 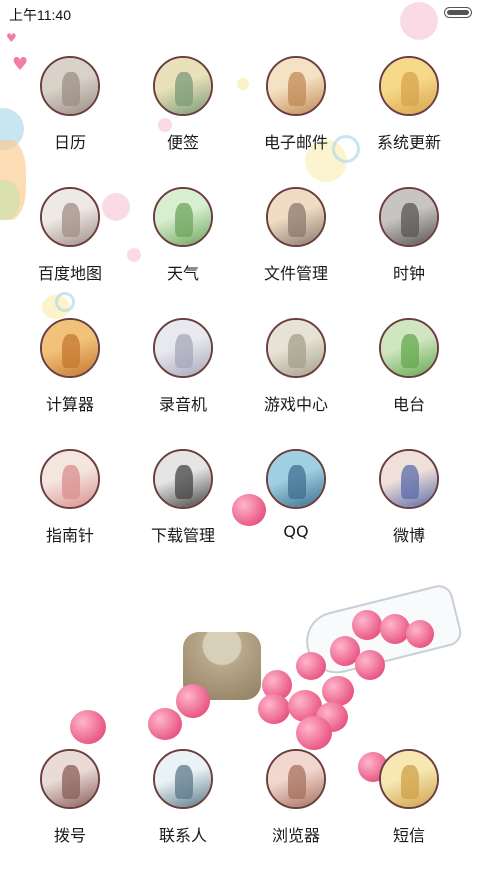 I want to click on app-label: QQ, so click(x=296, y=531).